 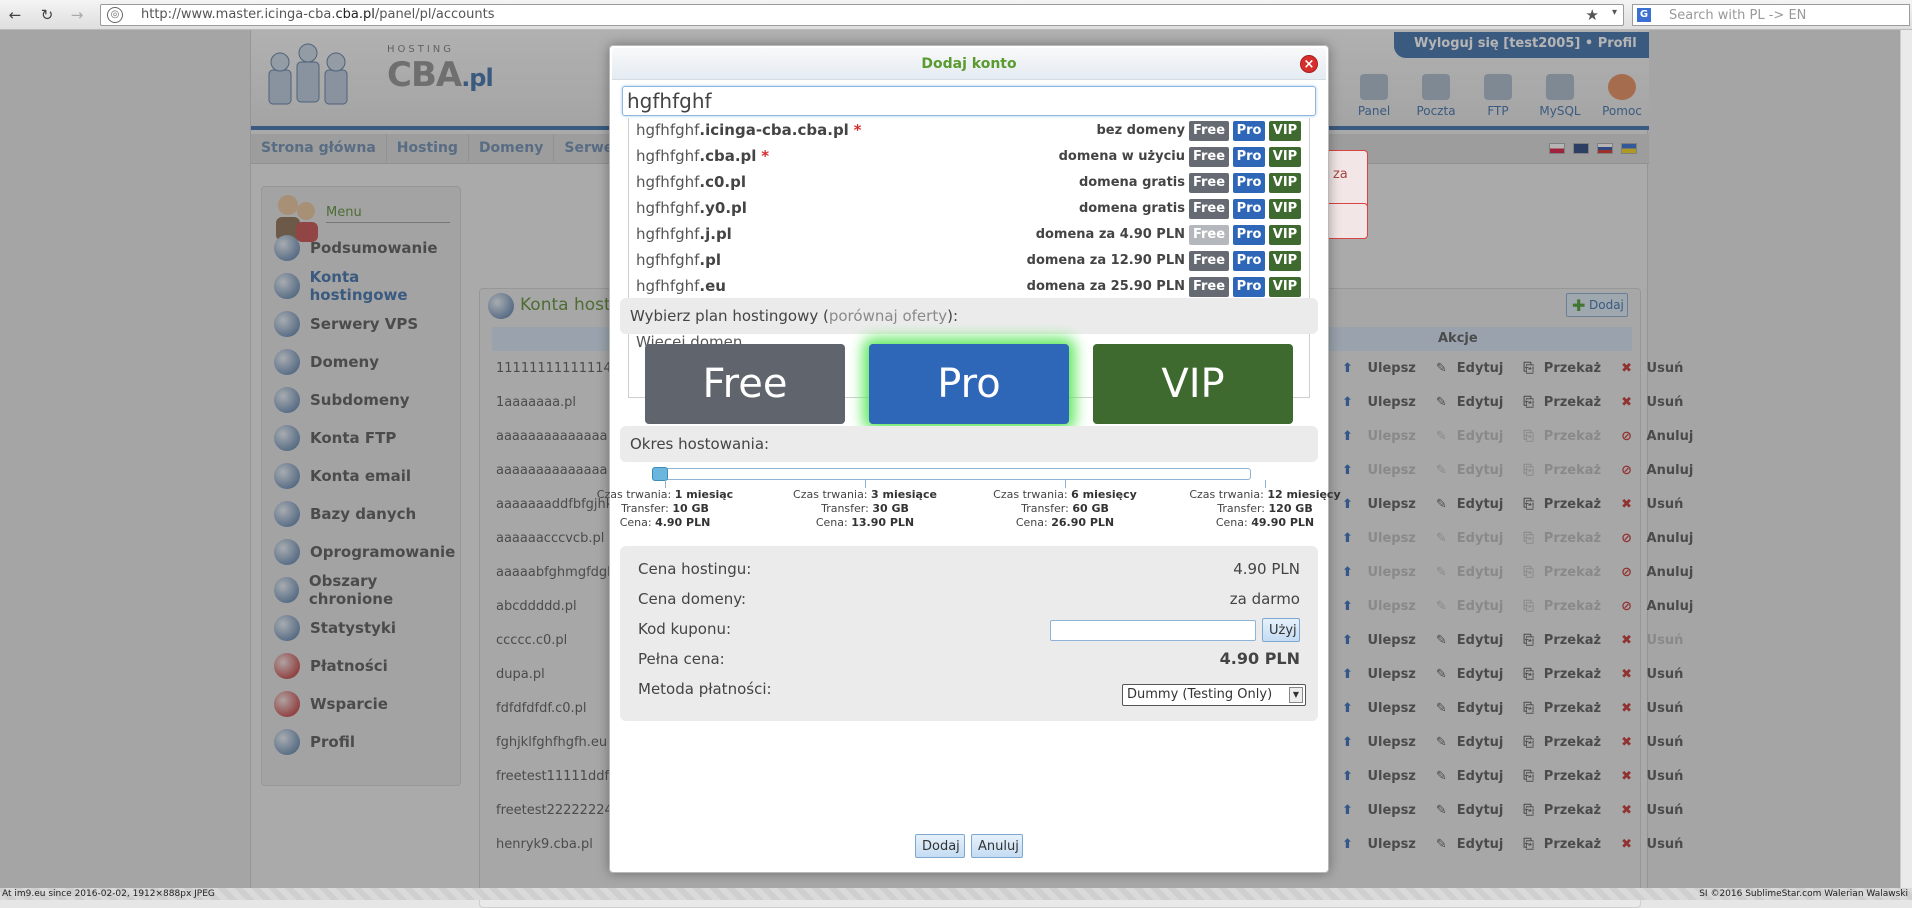 What do you see at coordinates (695, 569) in the screenshot?
I see `hosting-price-label: Cena hostingu:` at bounding box center [695, 569].